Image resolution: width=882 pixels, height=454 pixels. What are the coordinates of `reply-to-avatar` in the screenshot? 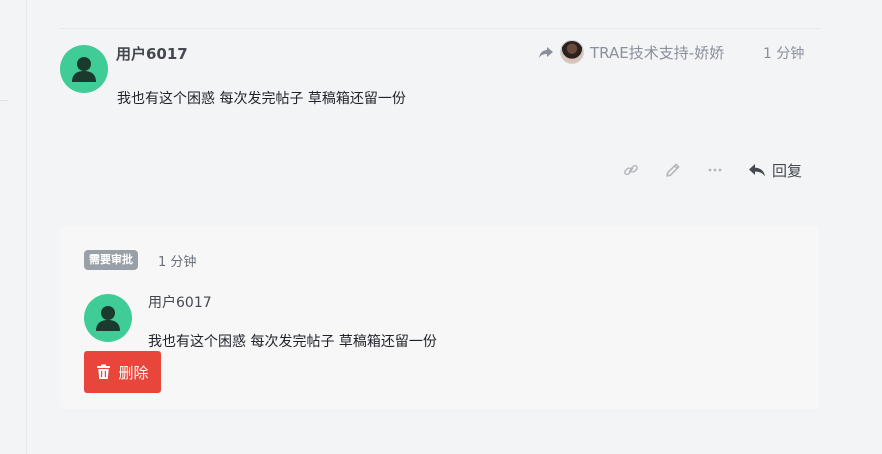 It's located at (572, 52).